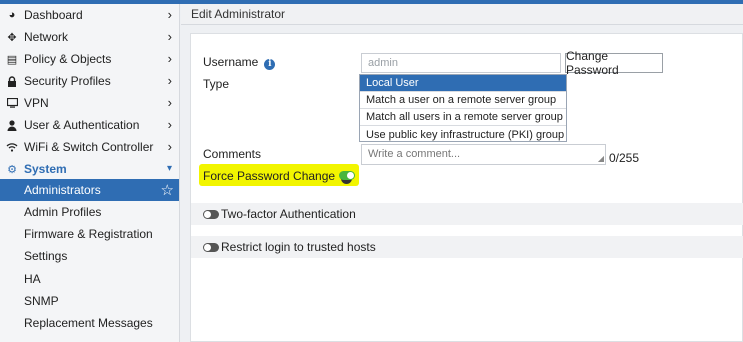  I want to click on sidebar-item-ha: HA, so click(89, 279).